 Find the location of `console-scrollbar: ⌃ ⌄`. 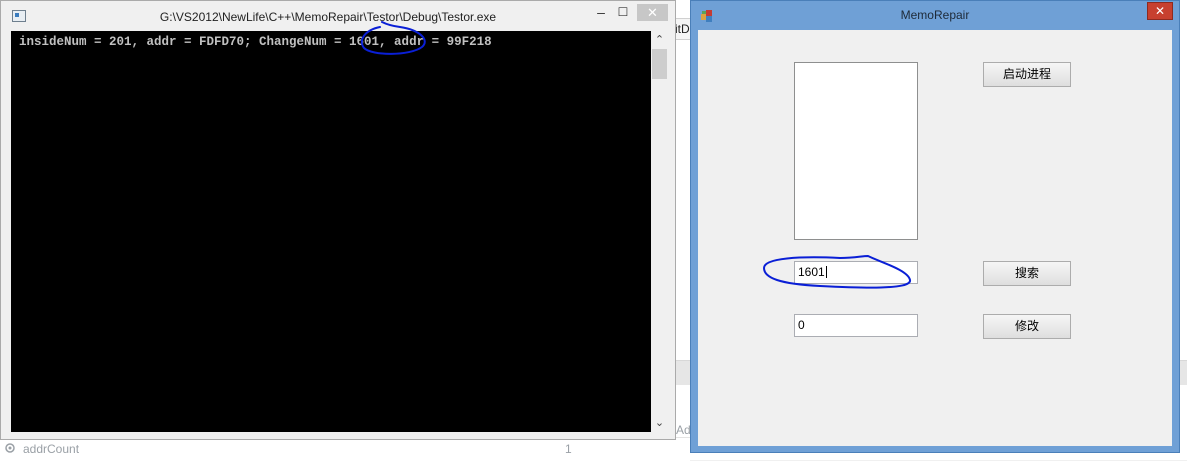

console-scrollbar: ⌃ ⌄ is located at coordinates (659, 231).